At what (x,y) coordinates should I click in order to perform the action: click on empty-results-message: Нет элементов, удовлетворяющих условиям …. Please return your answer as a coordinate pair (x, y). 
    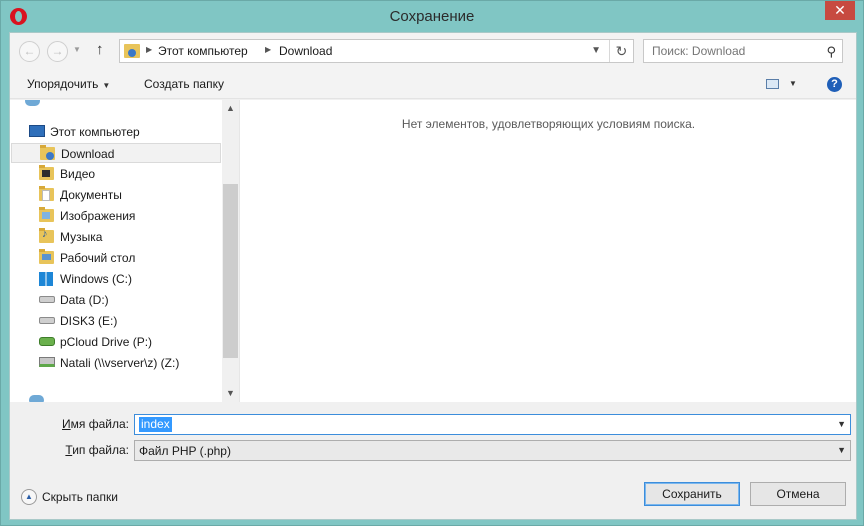
    Looking at the image, I should click on (548, 124).